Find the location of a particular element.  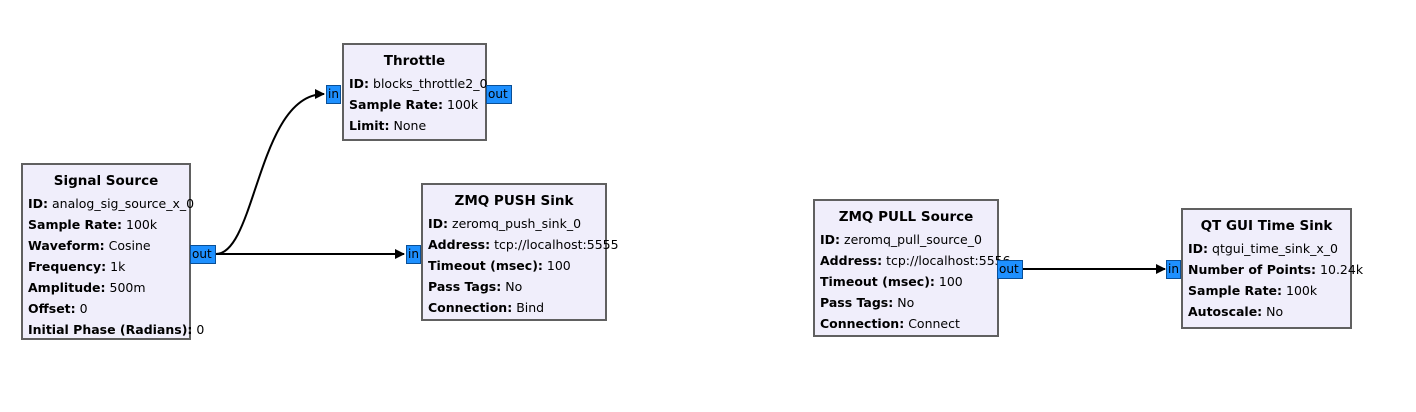

signal-source-out-port: out is located at coordinates (203, 254).